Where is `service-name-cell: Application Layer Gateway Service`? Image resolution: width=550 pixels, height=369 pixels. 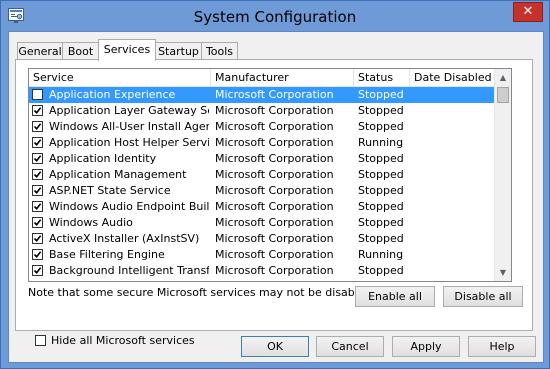 service-name-cell: Application Layer Gateway Service is located at coordinates (129, 110).